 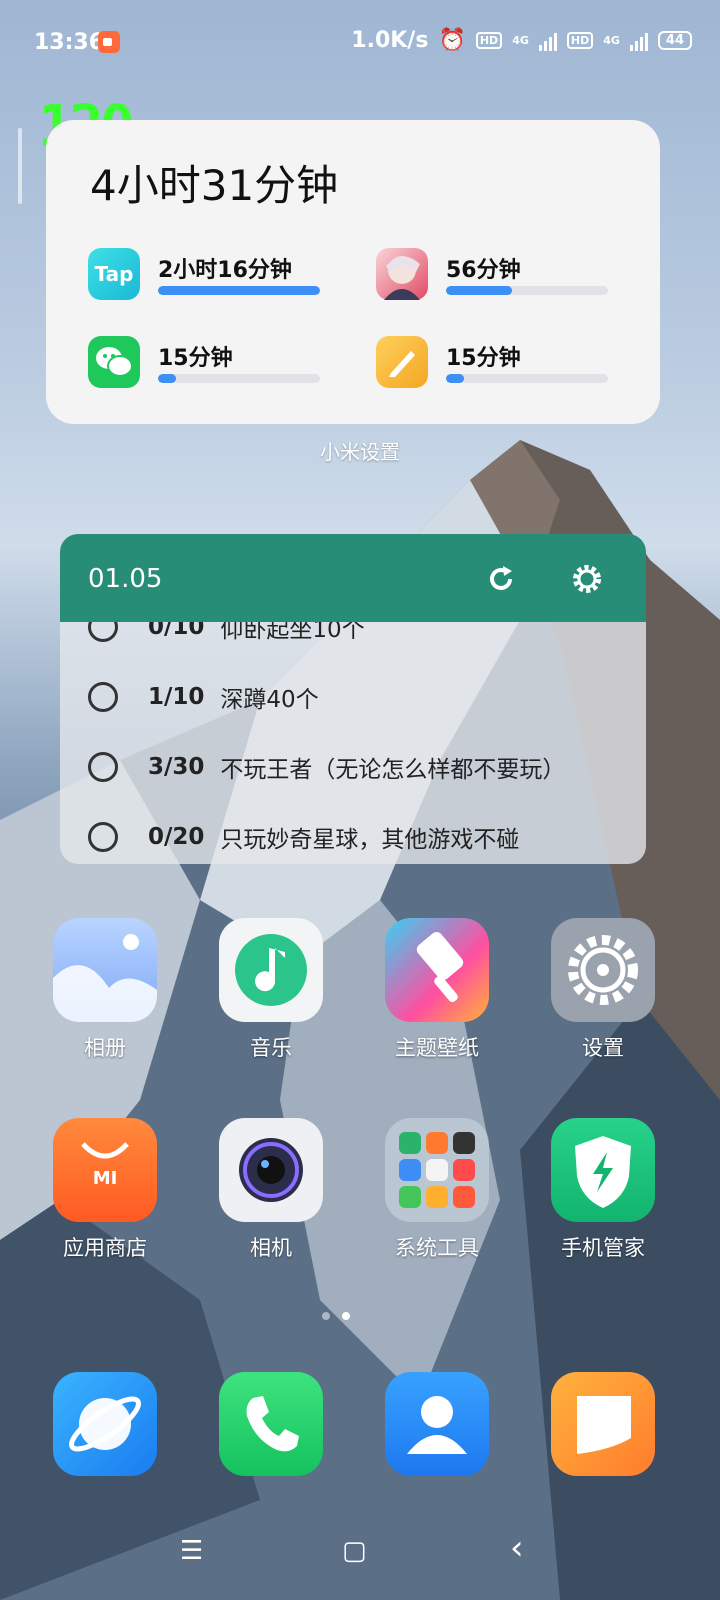 I want to click on signal-icon, so click(x=547, y=41).